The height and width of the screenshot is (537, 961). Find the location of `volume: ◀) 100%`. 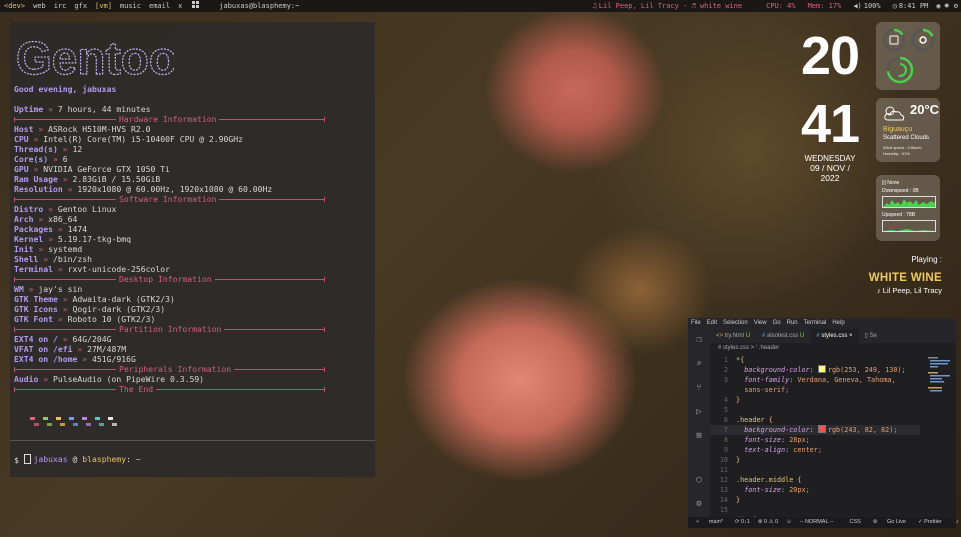

volume: ◀) 100% is located at coordinates (866, 6).